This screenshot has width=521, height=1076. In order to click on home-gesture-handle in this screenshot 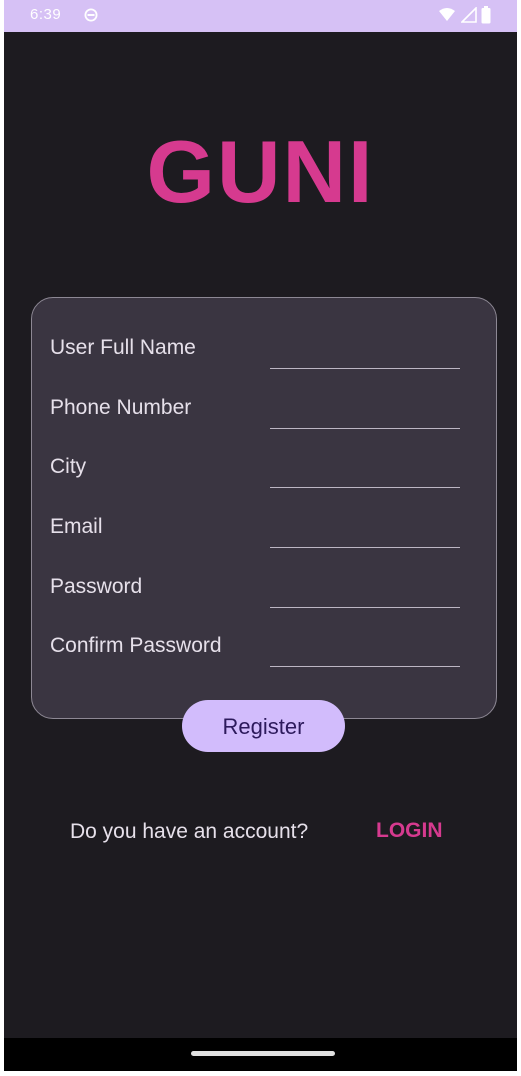, I will do `click(263, 1053)`.